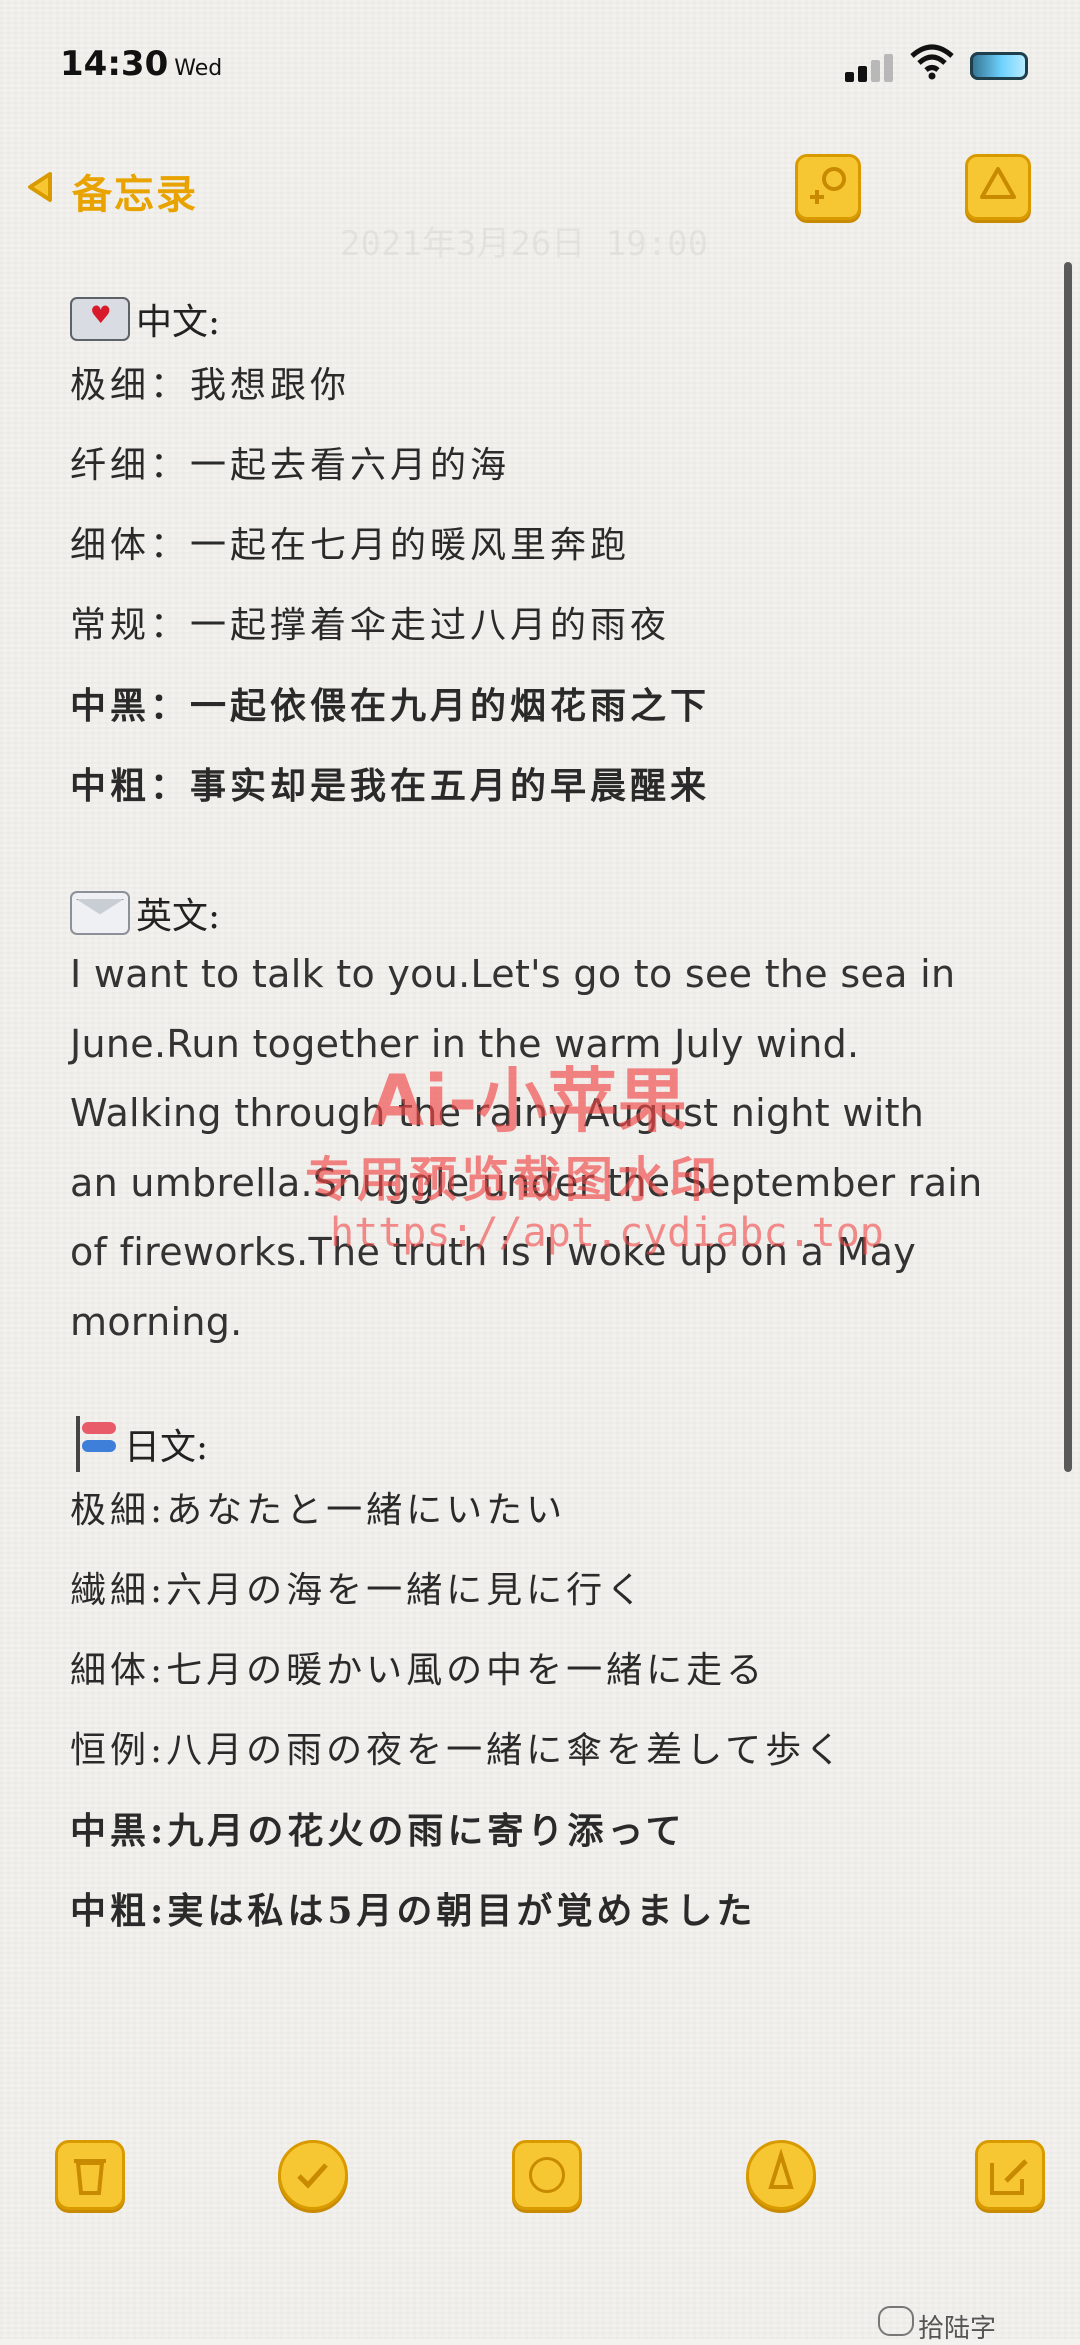  Describe the element at coordinates (141, 64) in the screenshot. I see `status-time: 14:30 Wed` at that location.